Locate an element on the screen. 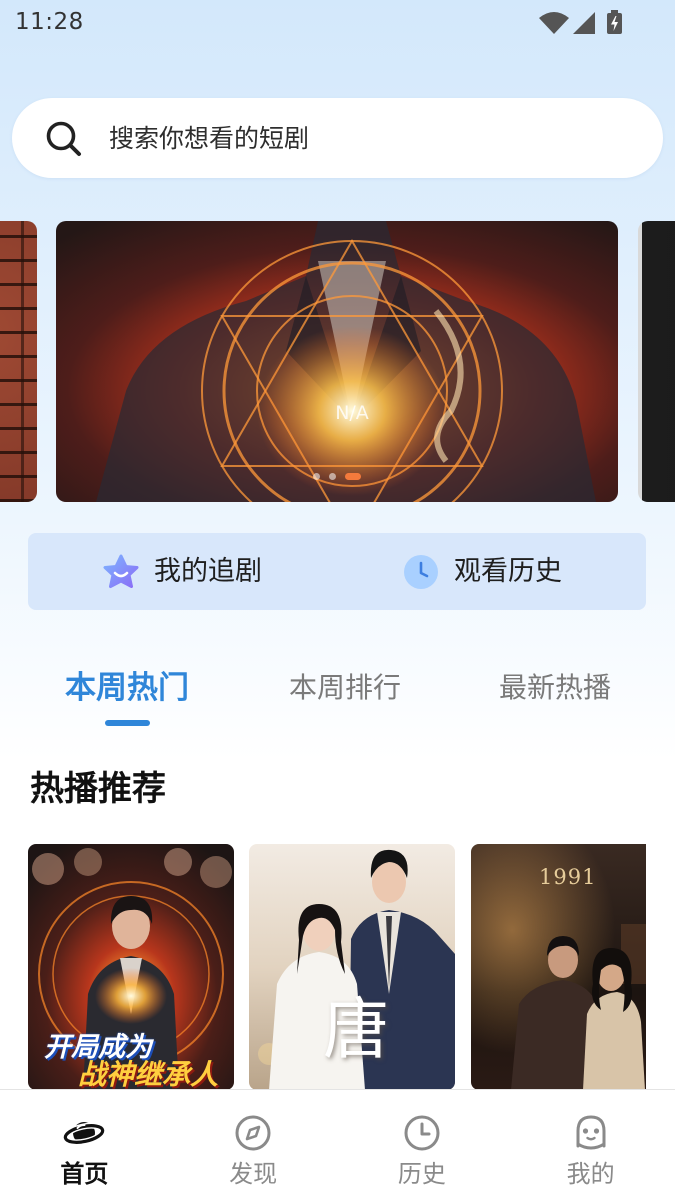  tab-active-indicator is located at coordinates (127, 723).